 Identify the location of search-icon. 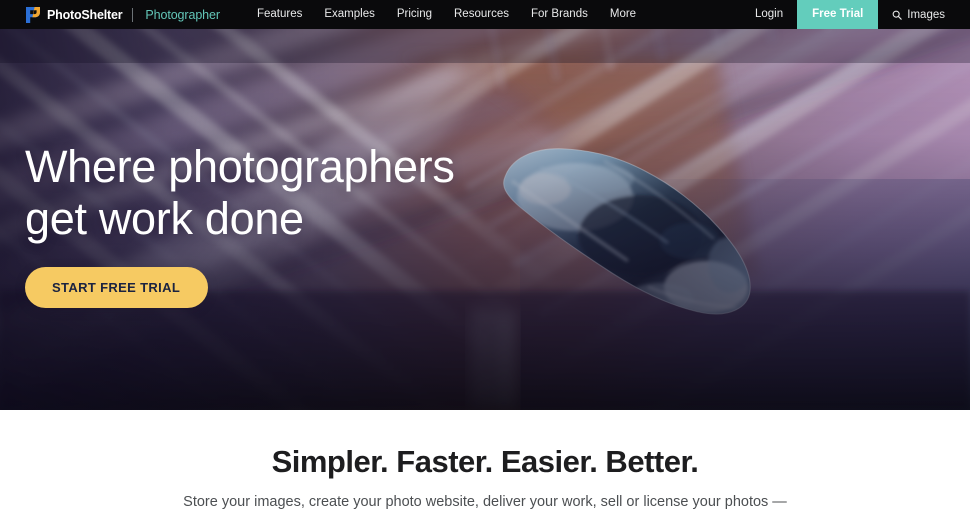
(897, 15).